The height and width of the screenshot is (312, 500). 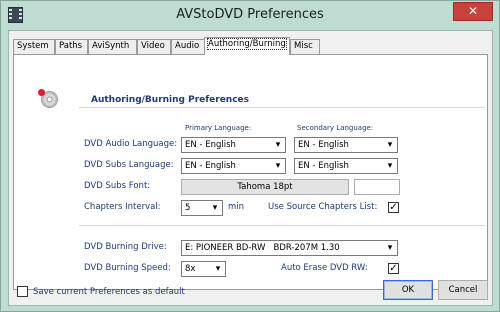 I want to click on auto-erase-label: Auto Erase DVD RW:, so click(x=324, y=268).